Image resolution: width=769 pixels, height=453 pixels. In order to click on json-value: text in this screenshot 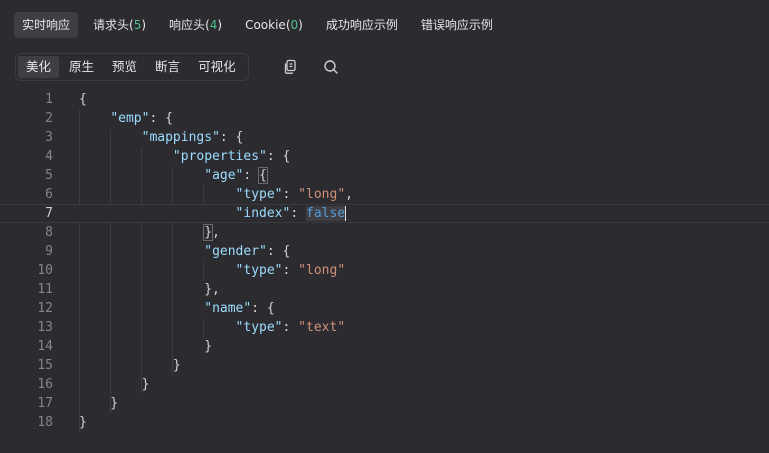, I will do `click(322, 327)`.